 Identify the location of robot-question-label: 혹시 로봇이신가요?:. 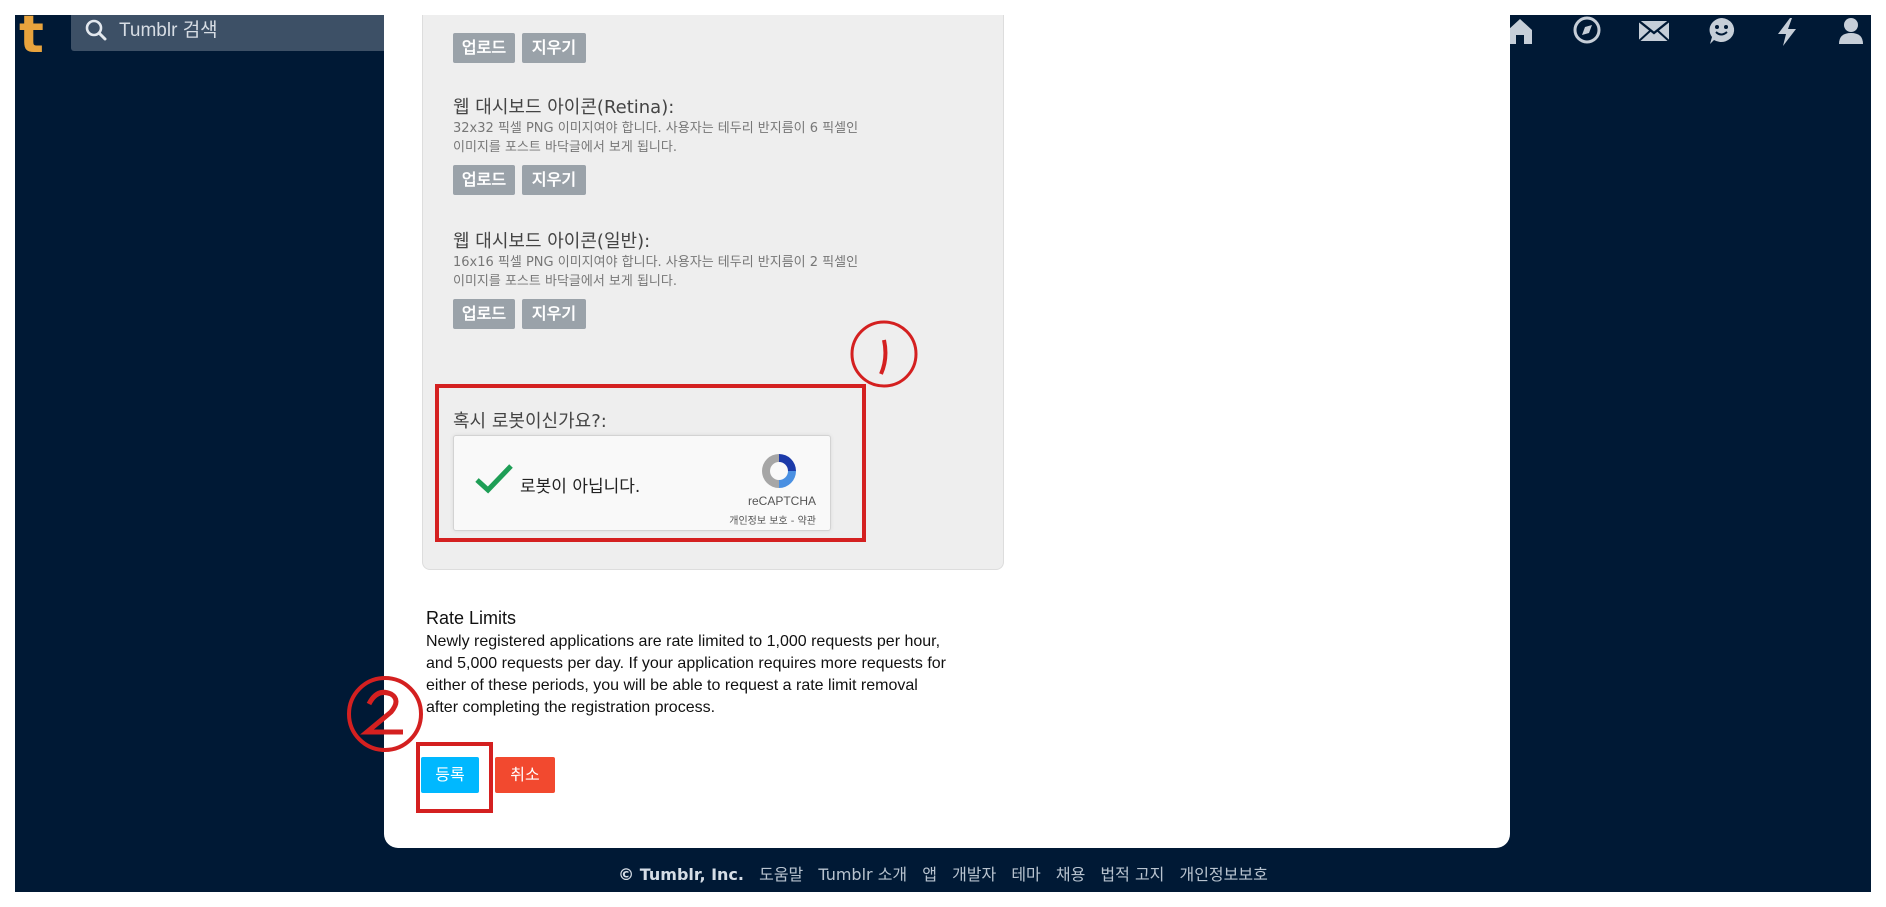
(530, 421).